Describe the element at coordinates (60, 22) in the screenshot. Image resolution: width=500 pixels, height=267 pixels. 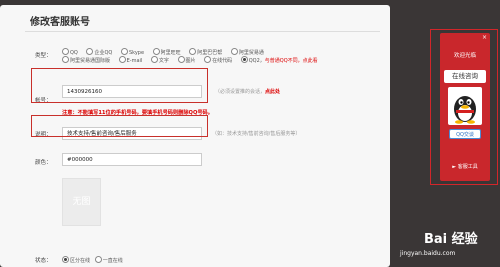
I see `page-title: 修改客服账号` at that location.